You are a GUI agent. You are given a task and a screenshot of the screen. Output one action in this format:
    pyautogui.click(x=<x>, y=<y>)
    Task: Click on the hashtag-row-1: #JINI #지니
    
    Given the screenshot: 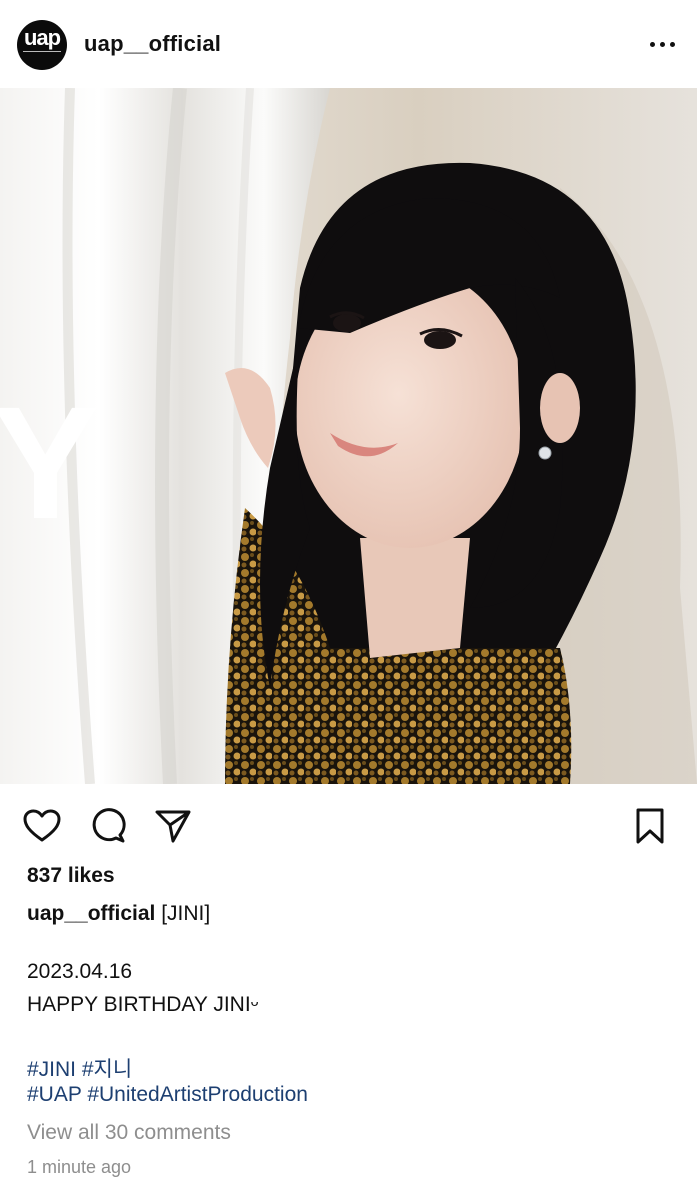 What is the action you would take?
    pyautogui.click(x=79, y=1068)
    